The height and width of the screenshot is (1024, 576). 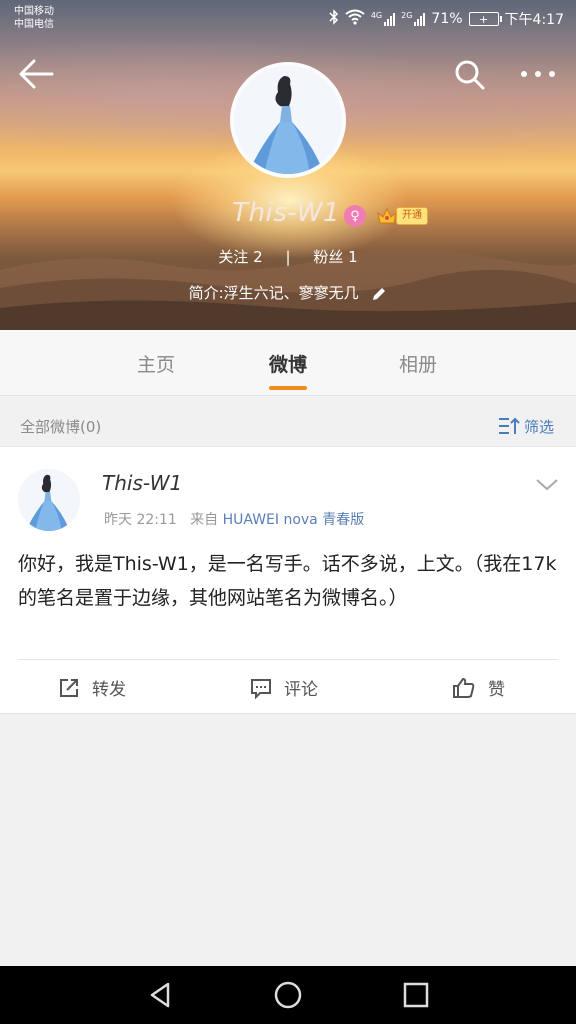 I want to click on post-time: 昨天 22:11, so click(x=140, y=520).